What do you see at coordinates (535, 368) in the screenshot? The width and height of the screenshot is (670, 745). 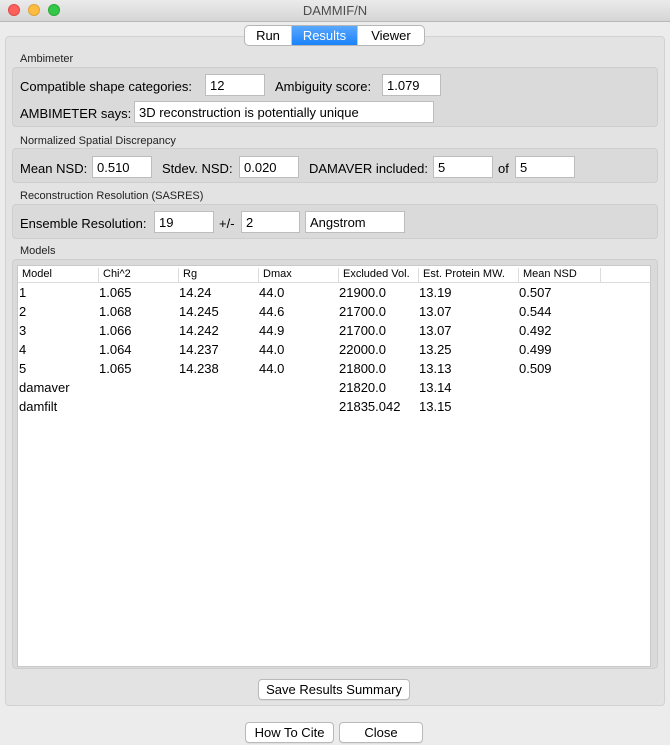 I see `cell-mean-nsd: 0.509` at bounding box center [535, 368].